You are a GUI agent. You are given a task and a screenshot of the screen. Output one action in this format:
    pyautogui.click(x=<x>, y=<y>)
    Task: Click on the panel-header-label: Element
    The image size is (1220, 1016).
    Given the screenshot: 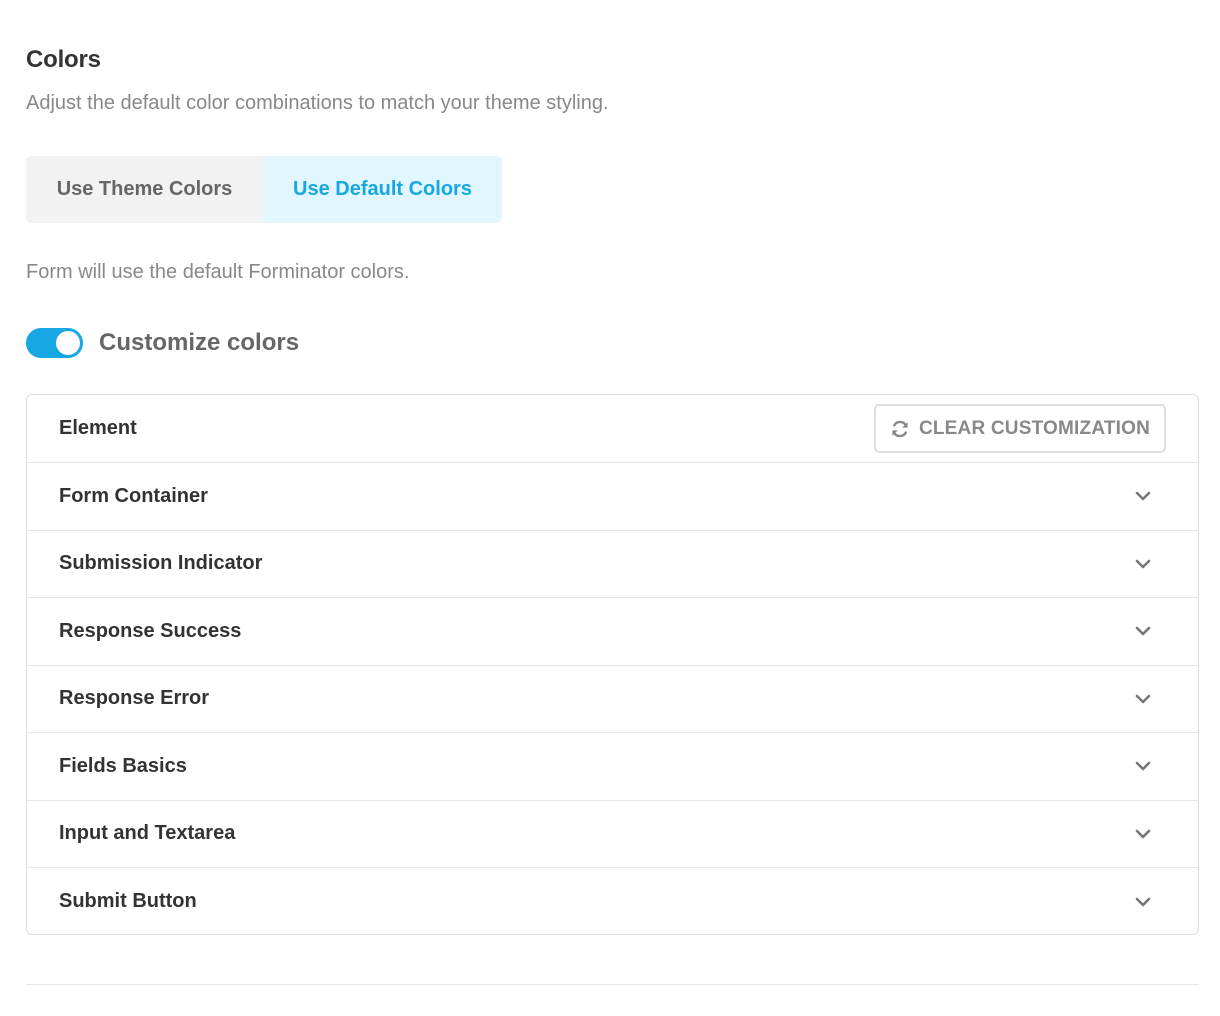 What is the action you would take?
    pyautogui.click(x=98, y=428)
    